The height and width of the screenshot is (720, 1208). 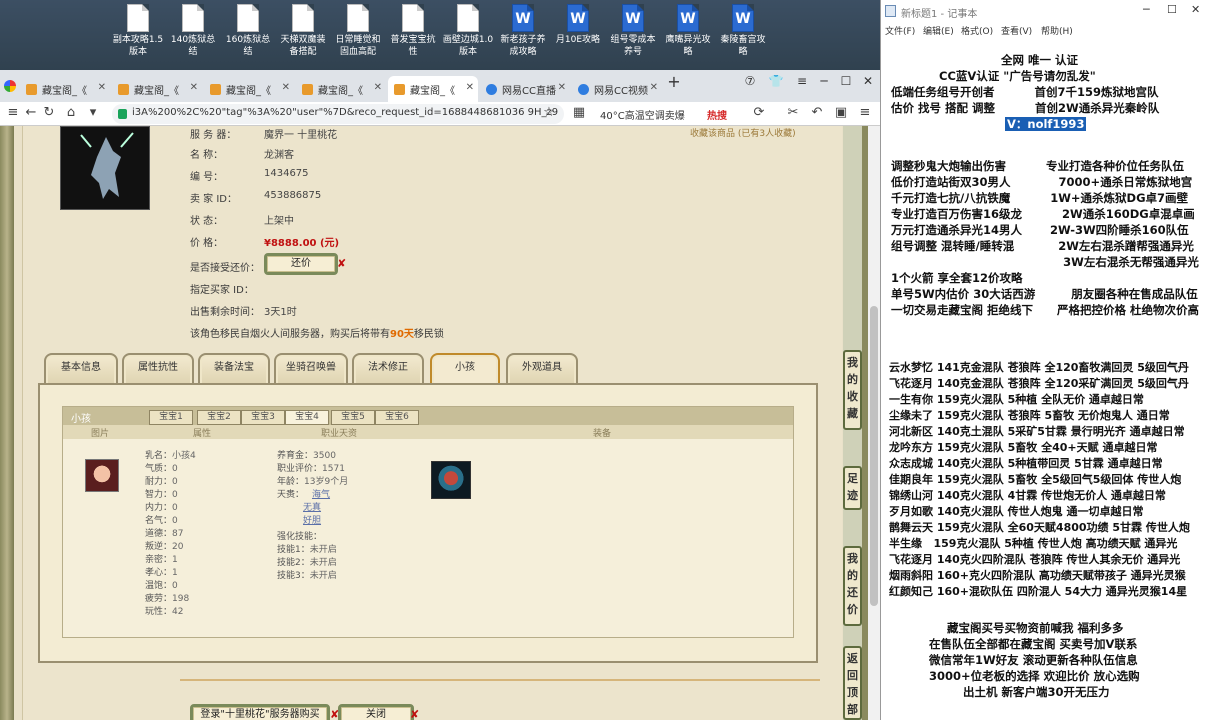 What do you see at coordinates (841, 112) in the screenshot?
I see `extensions-icon: ▣` at bounding box center [841, 112].